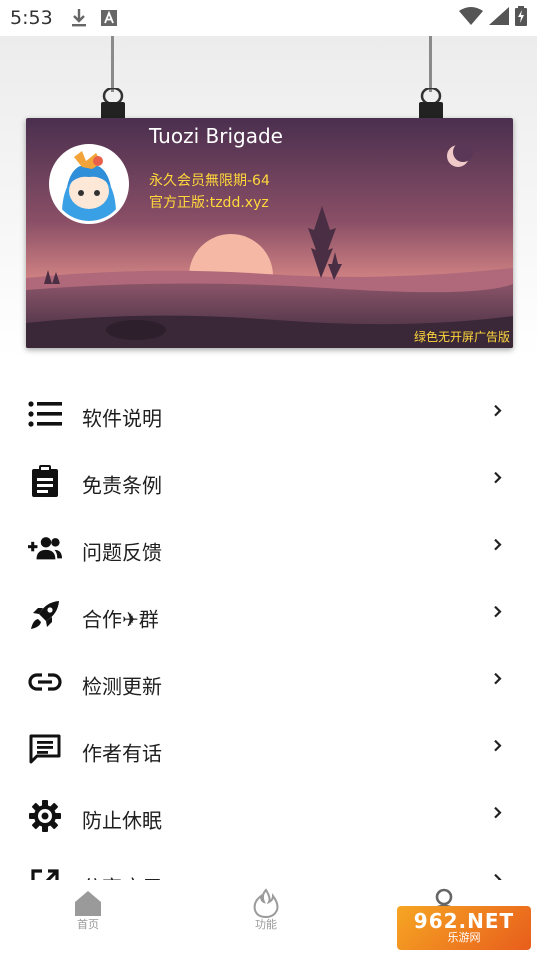 This screenshot has height=956, width=537. I want to click on menu-item-software-info: 软件说明, so click(268, 413).